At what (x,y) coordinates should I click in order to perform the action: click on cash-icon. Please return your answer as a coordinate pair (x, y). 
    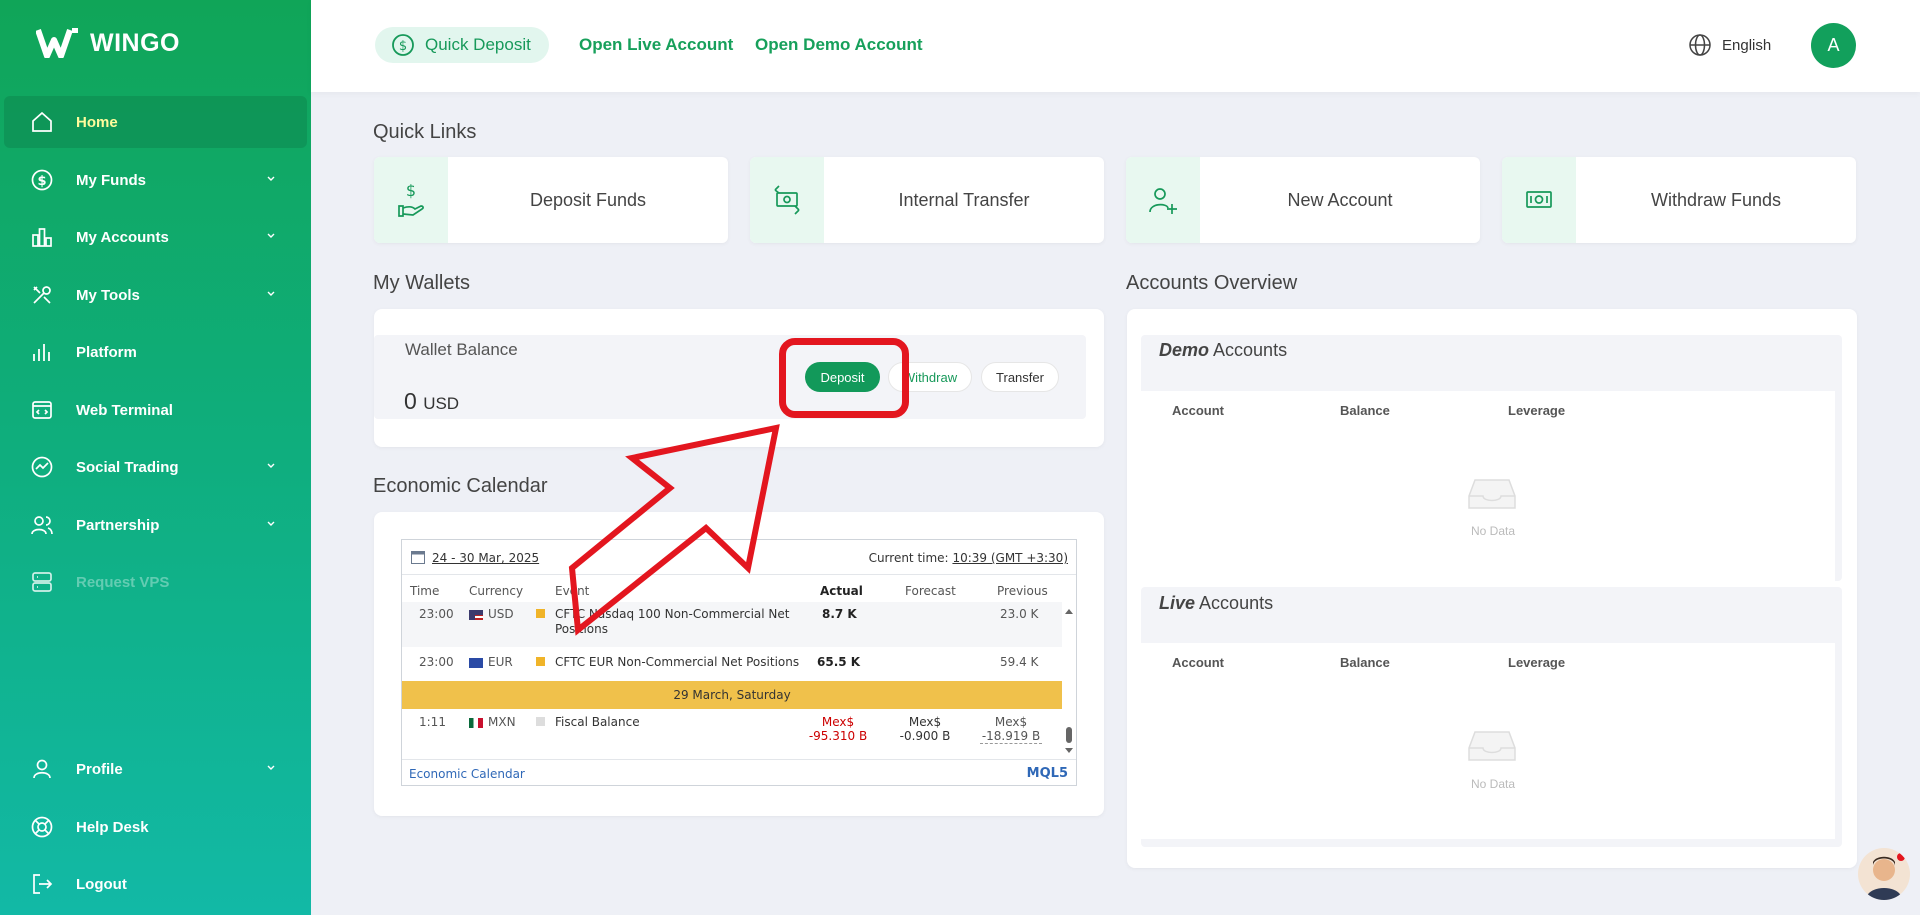
    Looking at the image, I should click on (1539, 200).